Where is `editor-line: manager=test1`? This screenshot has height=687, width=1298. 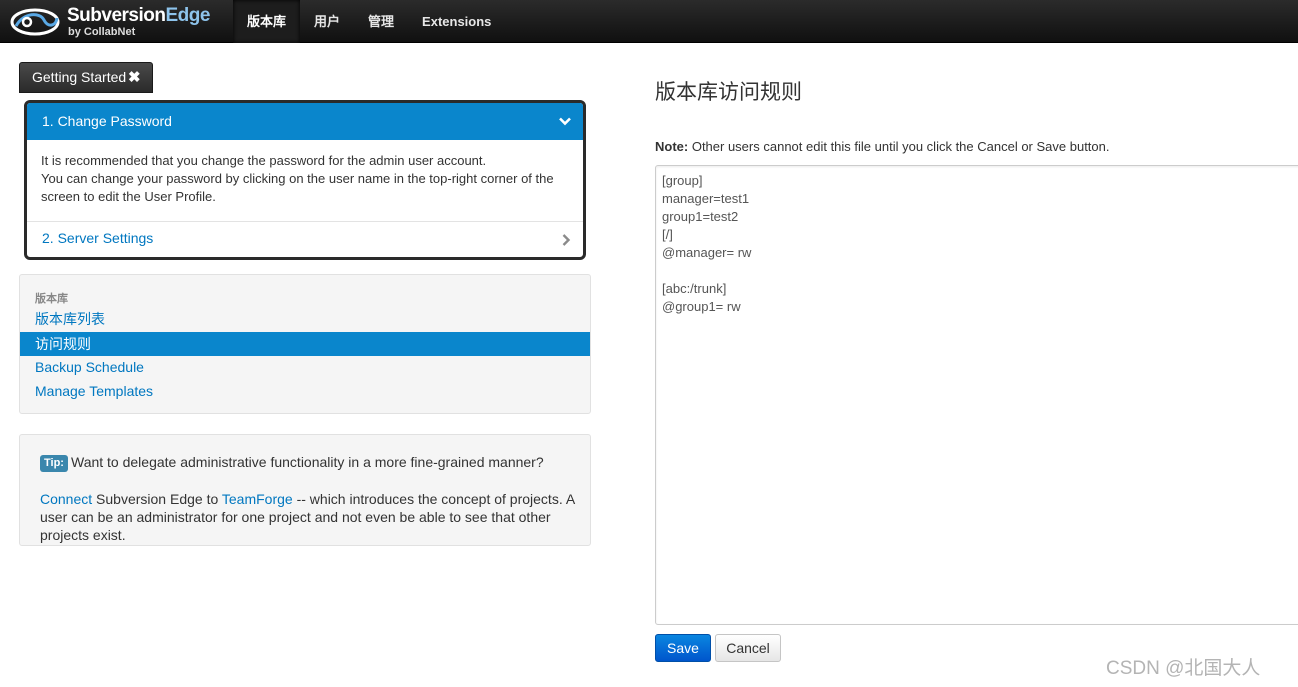 editor-line: manager=test1 is located at coordinates (706, 198).